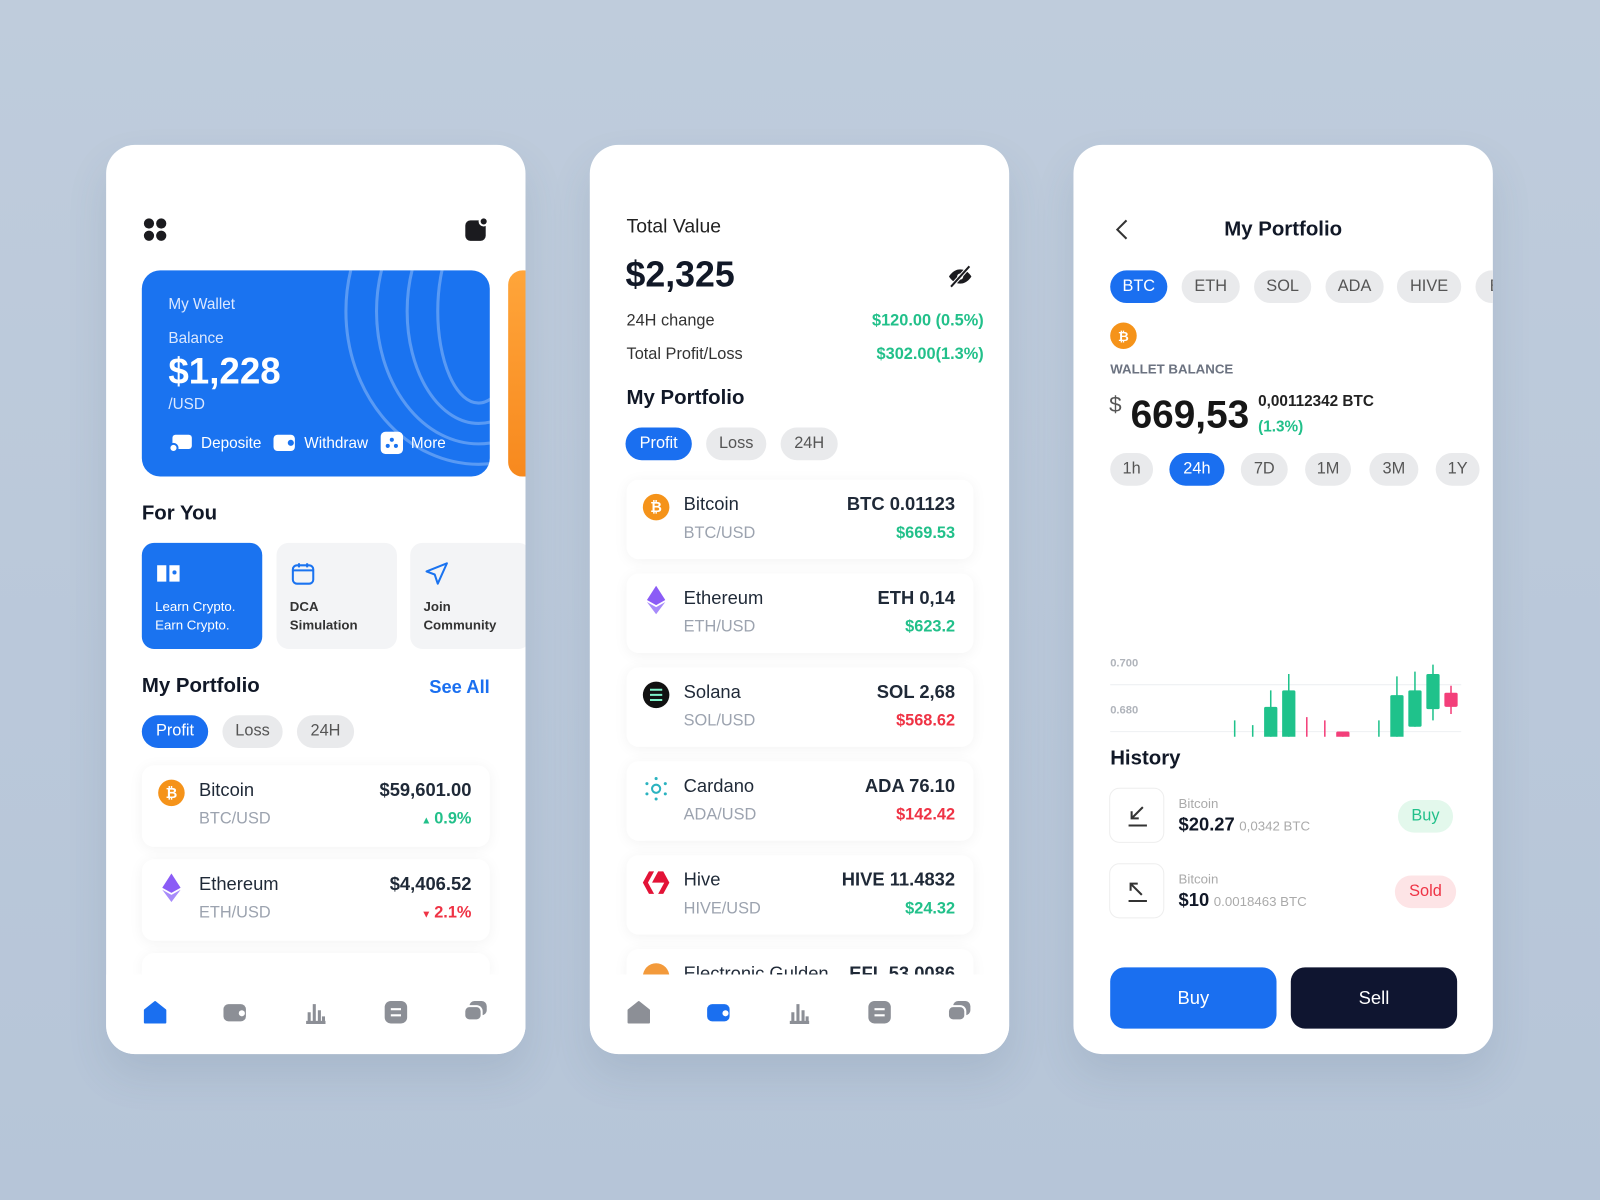 The image size is (1600, 1200). I want to click on deposit-button: Deposite, so click(214, 443).